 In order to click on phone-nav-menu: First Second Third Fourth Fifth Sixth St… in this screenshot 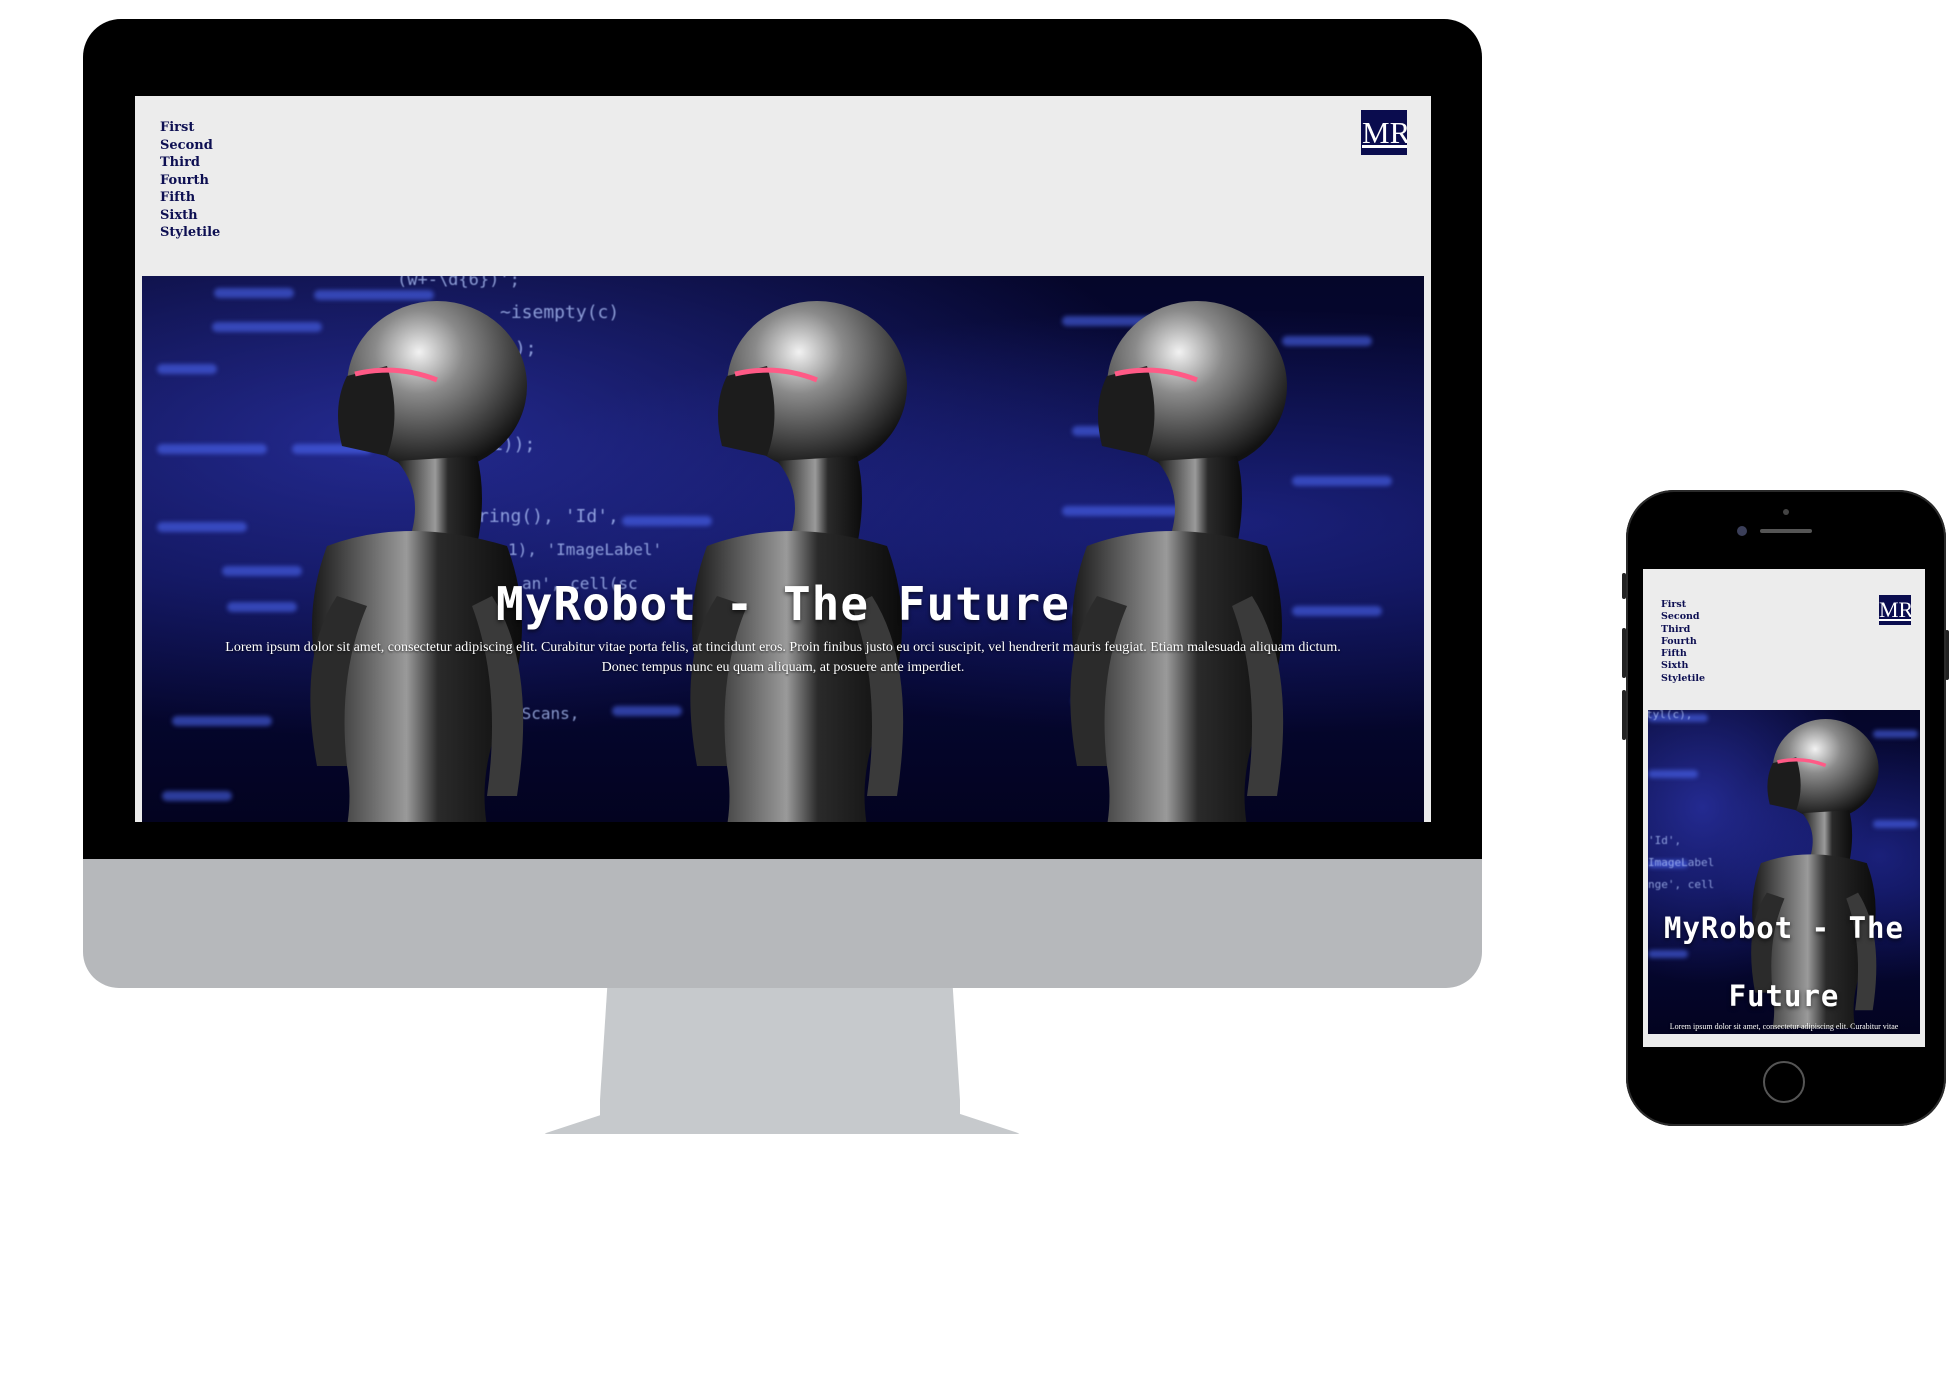, I will do `click(1683, 642)`.